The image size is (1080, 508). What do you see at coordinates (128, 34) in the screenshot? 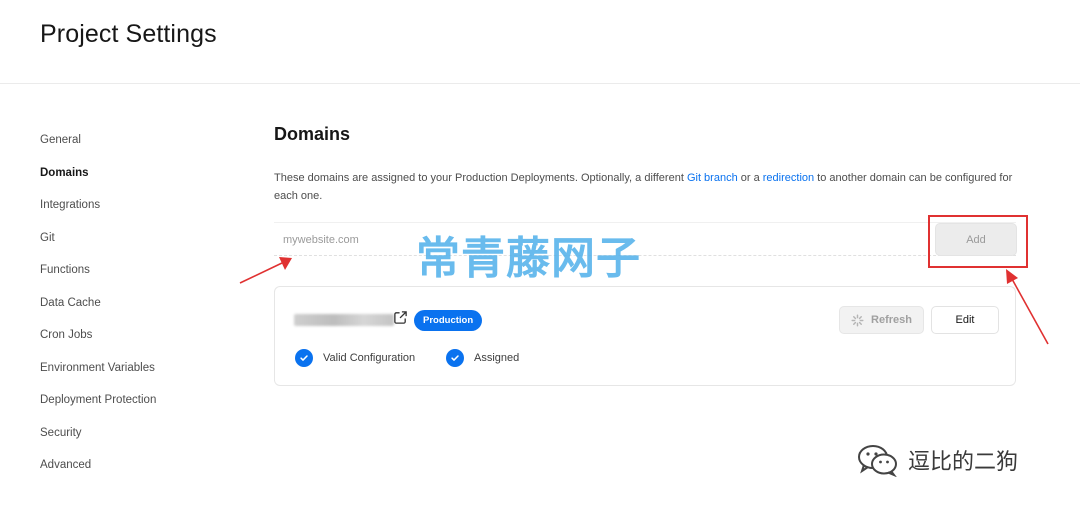
I see `page-title: Project Settings` at bounding box center [128, 34].